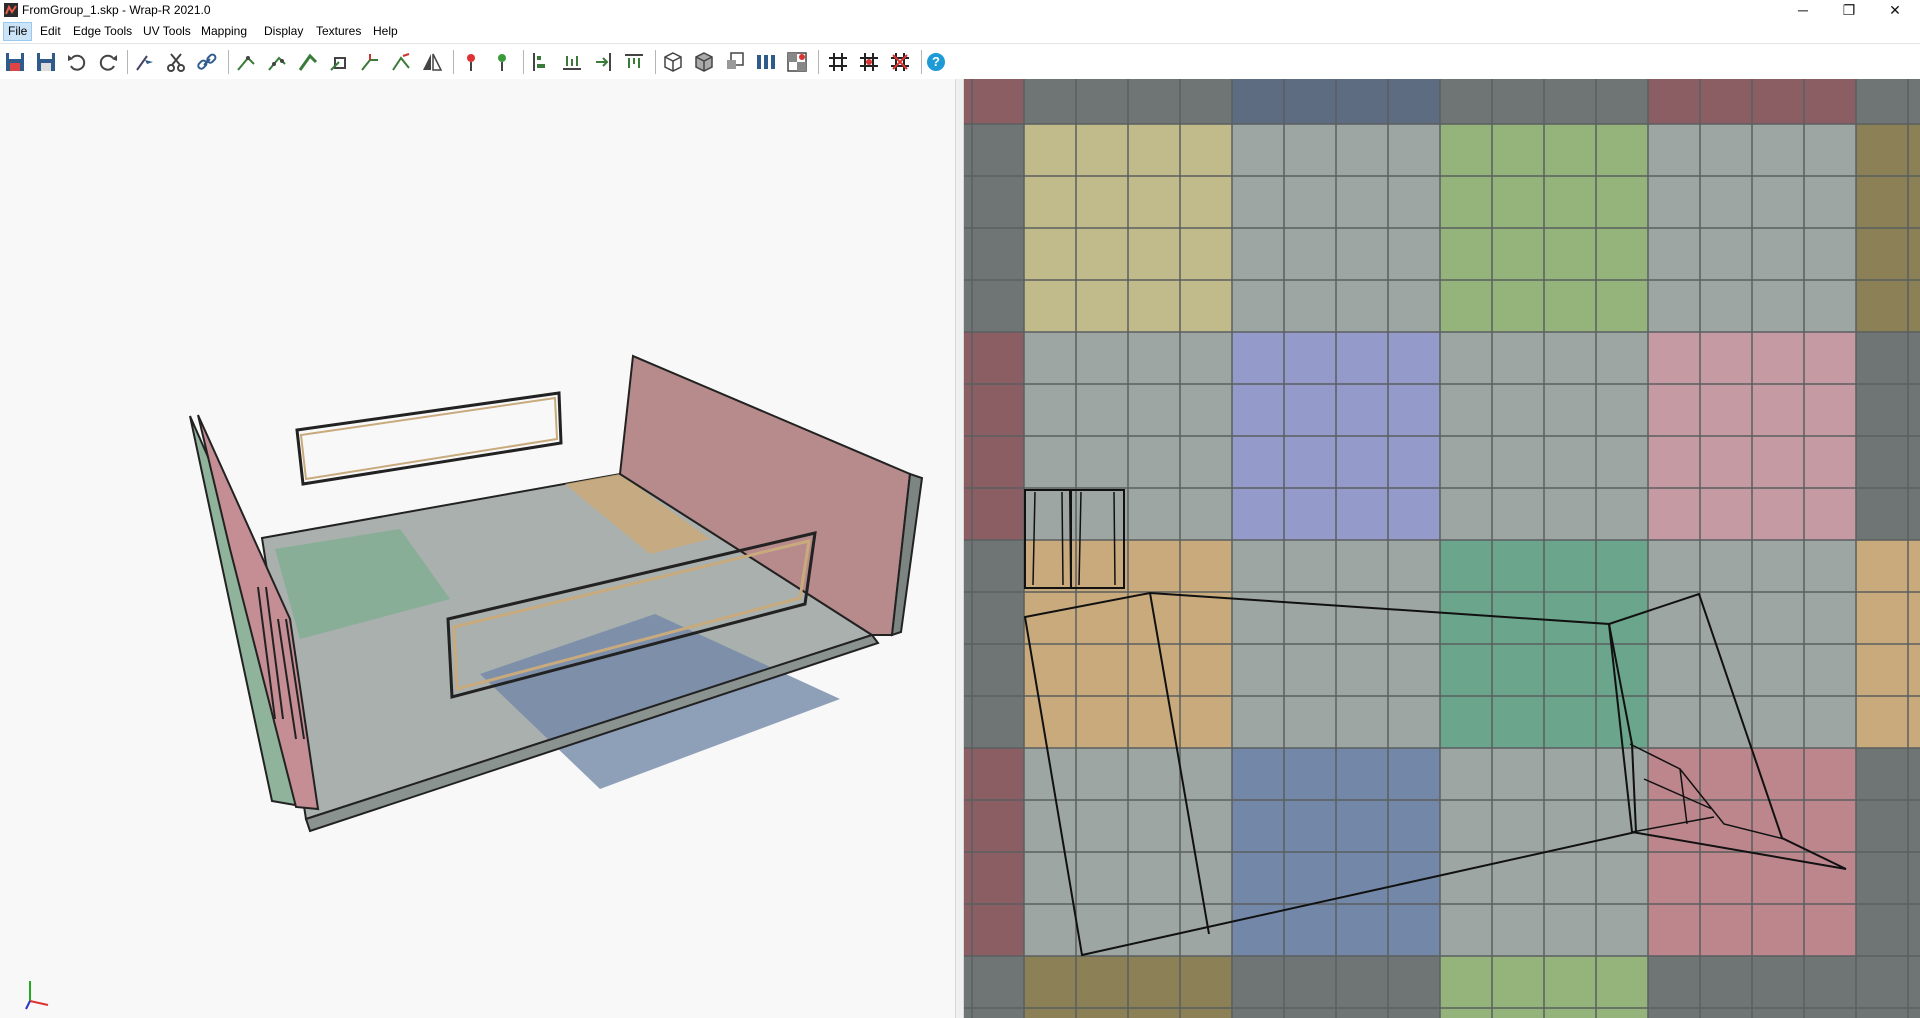  What do you see at coordinates (704, 62) in the screenshot?
I see `cube-map-icon` at bounding box center [704, 62].